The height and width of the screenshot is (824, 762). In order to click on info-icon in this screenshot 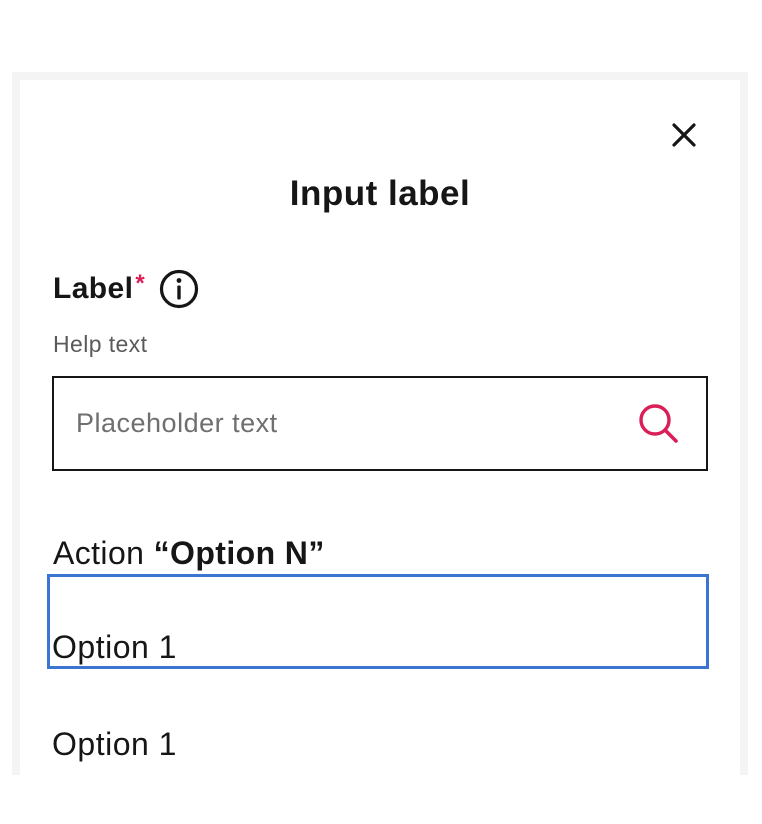, I will do `click(179, 289)`.